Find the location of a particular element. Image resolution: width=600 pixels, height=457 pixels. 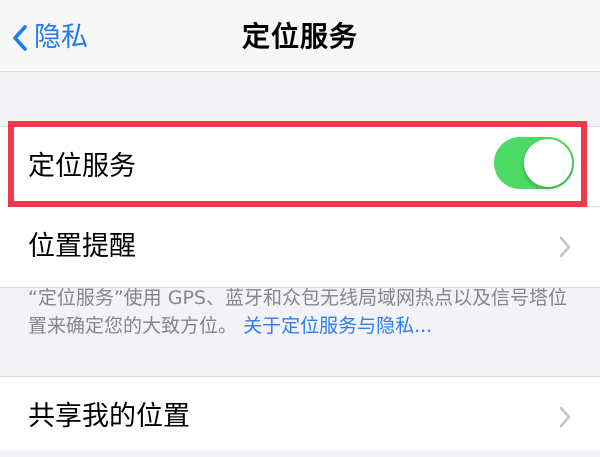

location-services-toggle is located at coordinates (534, 163).